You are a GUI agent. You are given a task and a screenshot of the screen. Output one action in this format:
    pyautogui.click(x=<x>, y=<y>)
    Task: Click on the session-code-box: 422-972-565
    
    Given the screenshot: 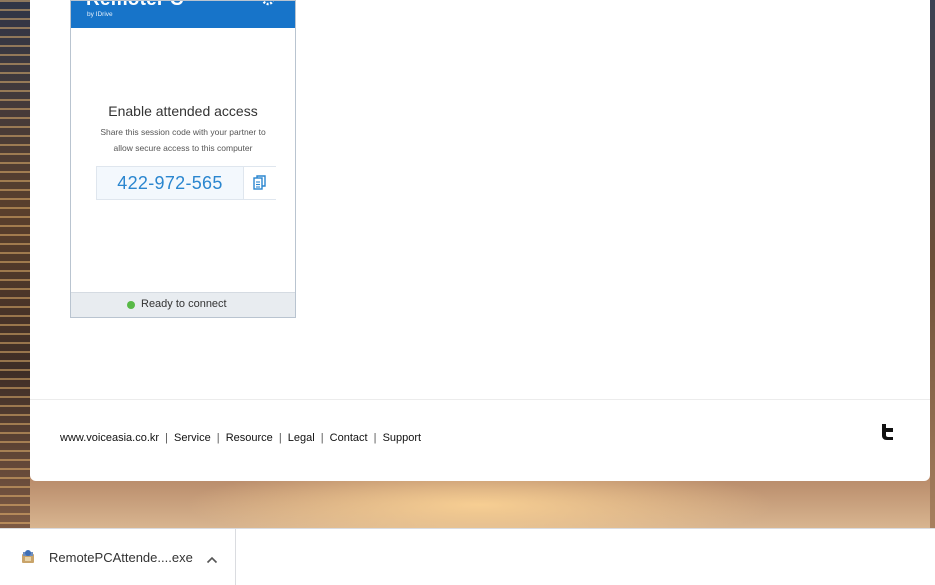 What is the action you would take?
    pyautogui.click(x=186, y=183)
    